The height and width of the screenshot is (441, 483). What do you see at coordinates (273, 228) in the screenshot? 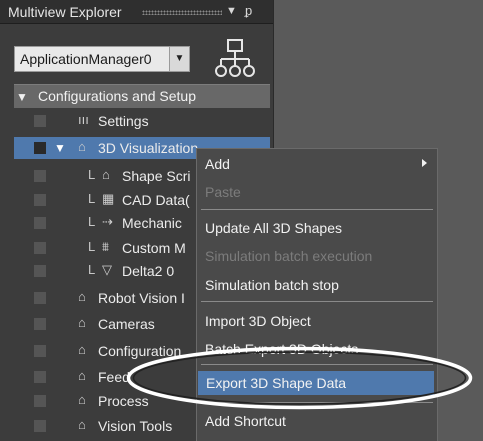
I see `menu-item-label: Update All 3D Shapes` at bounding box center [273, 228].